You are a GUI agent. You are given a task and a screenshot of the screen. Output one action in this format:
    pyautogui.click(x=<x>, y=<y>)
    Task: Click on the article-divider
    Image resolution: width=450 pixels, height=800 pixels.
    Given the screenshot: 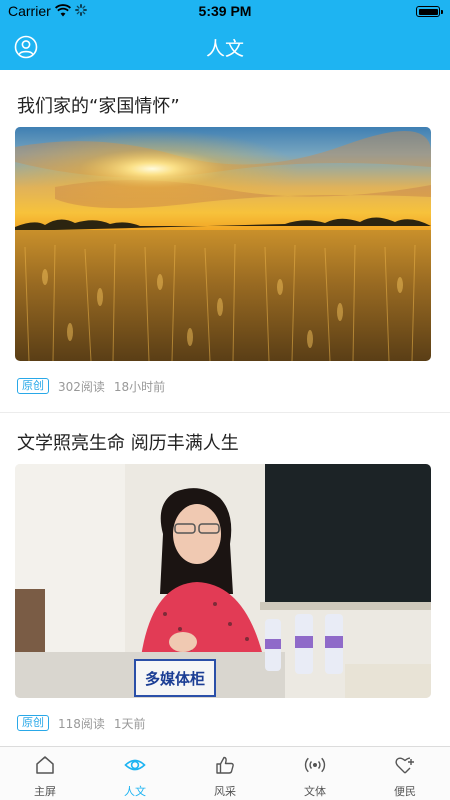 What is the action you would take?
    pyautogui.click(x=225, y=412)
    